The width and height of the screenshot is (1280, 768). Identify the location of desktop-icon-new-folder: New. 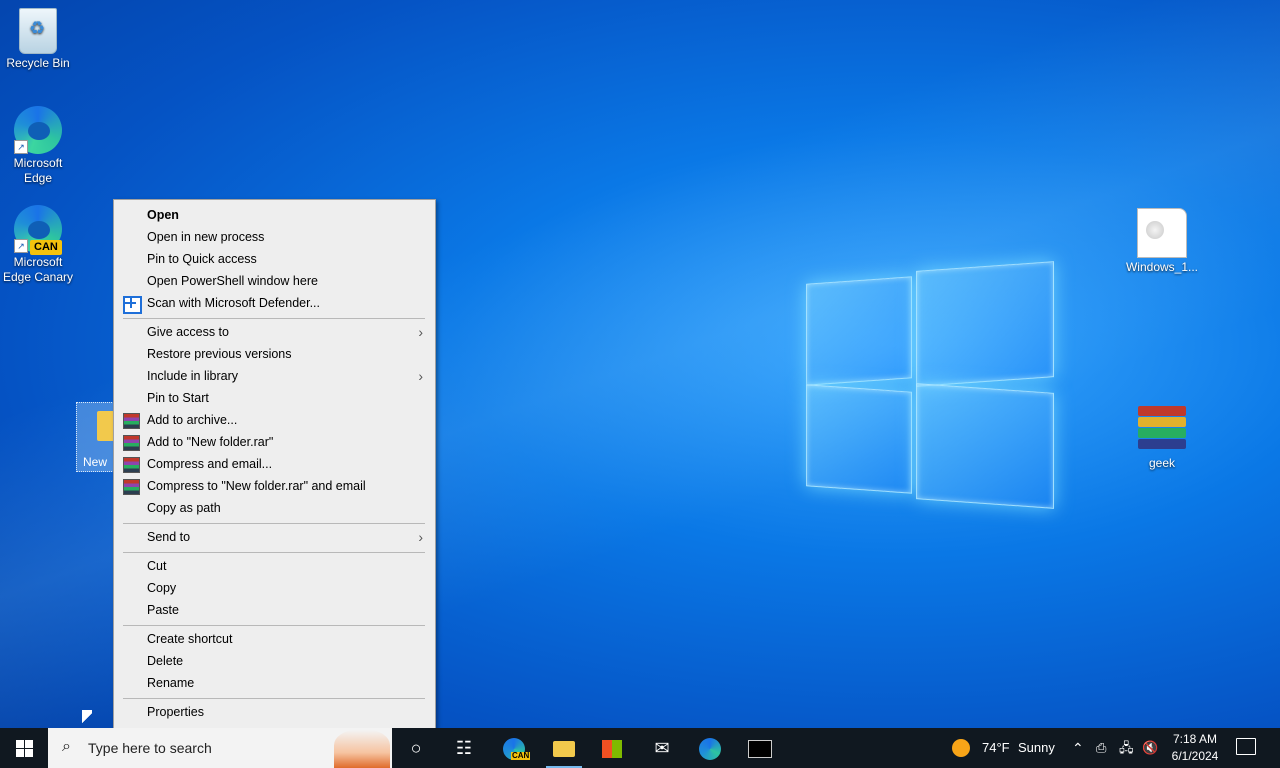
(97, 437).